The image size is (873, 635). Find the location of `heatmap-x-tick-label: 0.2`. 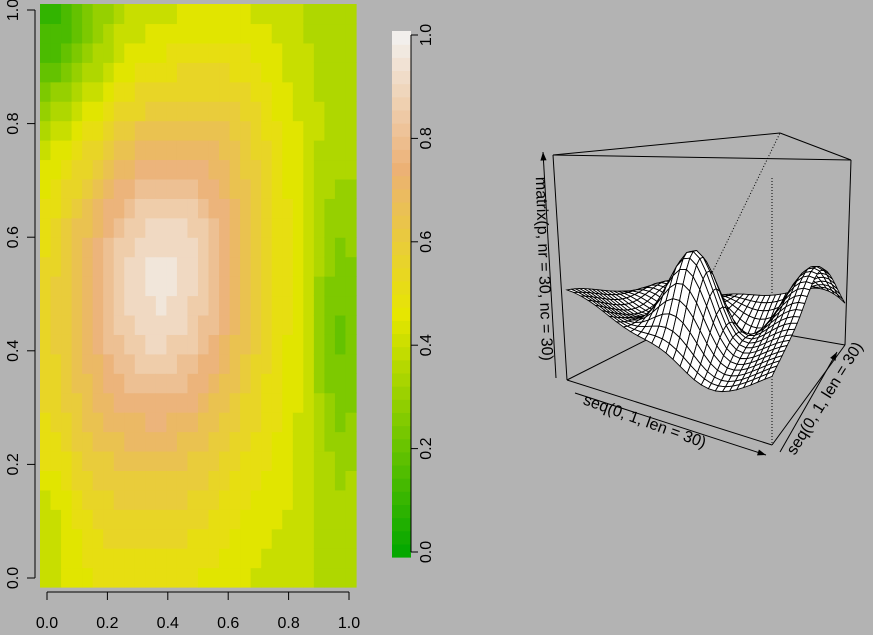

heatmap-x-tick-label: 0.2 is located at coordinates (107, 622).